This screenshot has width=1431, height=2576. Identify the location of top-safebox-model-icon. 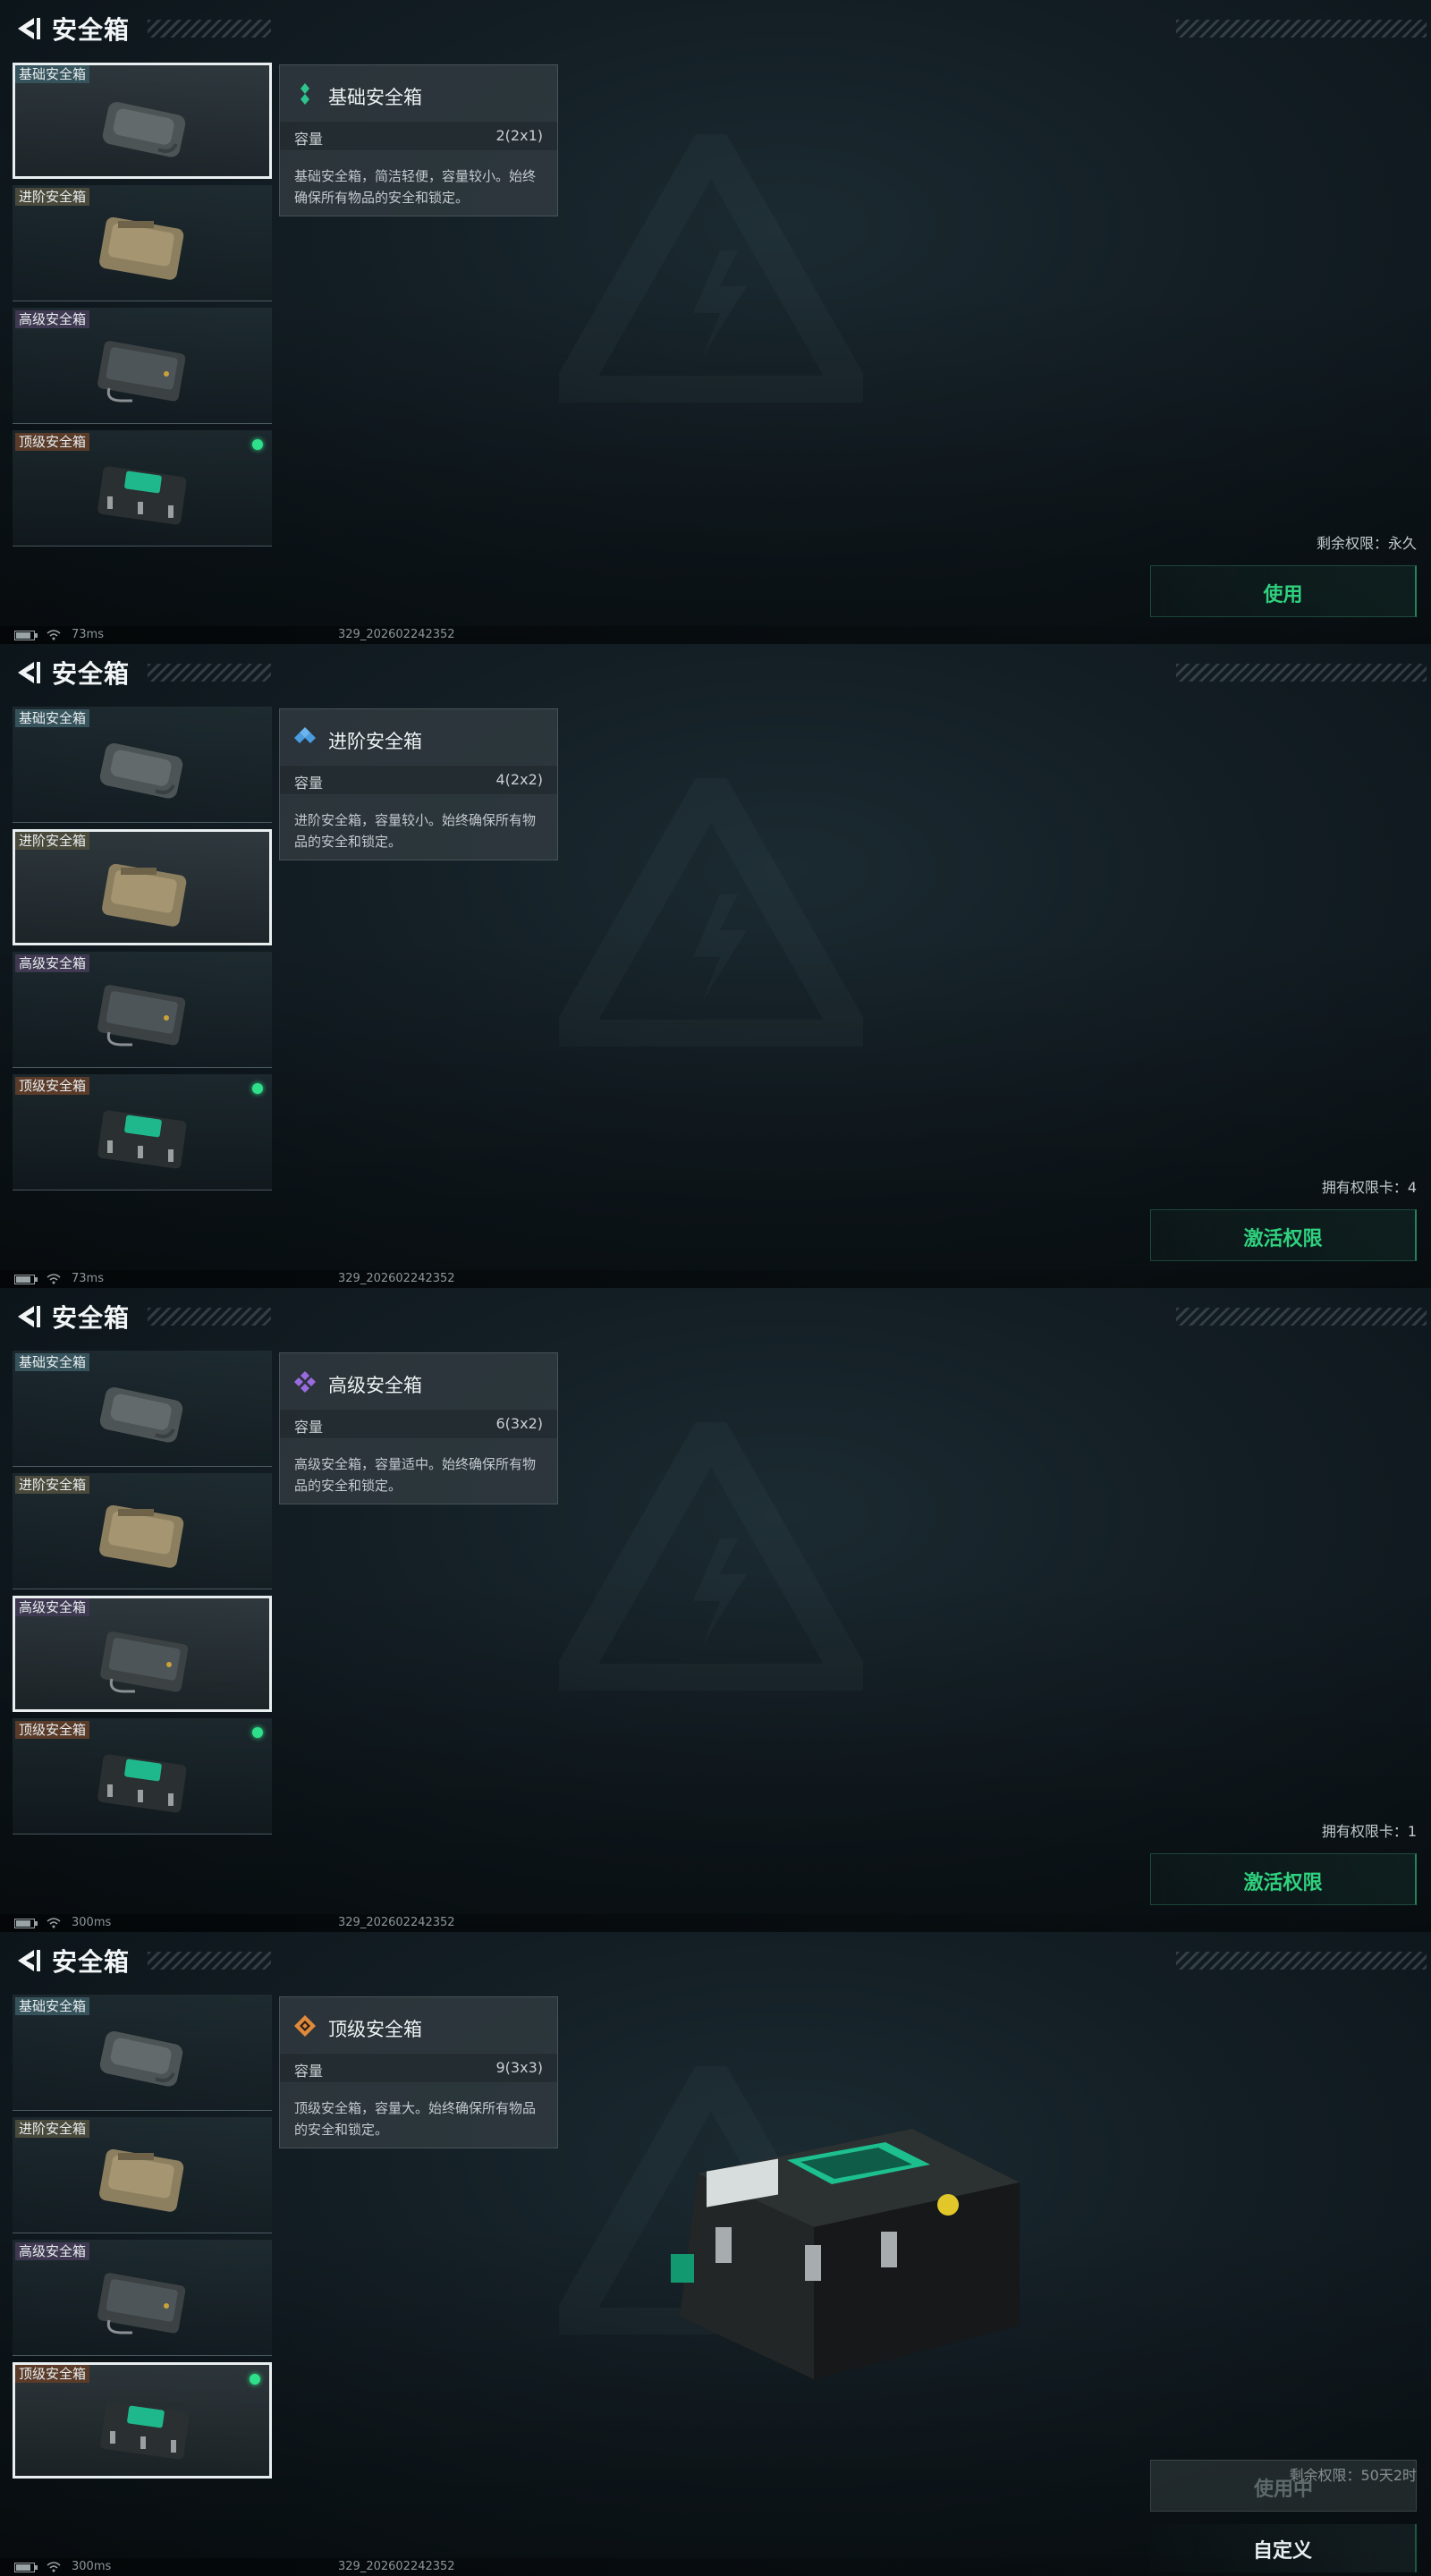
(845, 2254).